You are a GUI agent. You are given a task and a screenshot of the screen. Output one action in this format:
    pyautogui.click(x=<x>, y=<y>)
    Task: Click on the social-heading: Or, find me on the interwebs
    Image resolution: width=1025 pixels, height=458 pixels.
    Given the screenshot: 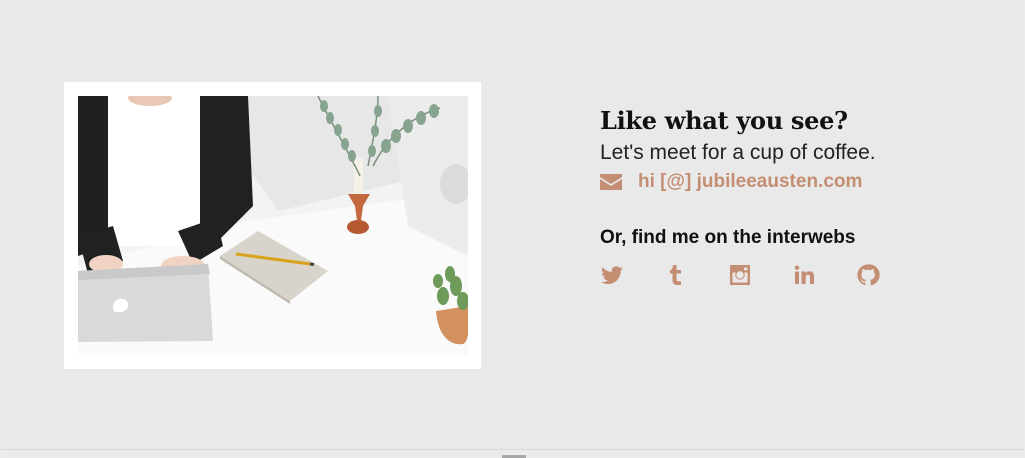 What is the action you would take?
    pyautogui.click(x=728, y=237)
    